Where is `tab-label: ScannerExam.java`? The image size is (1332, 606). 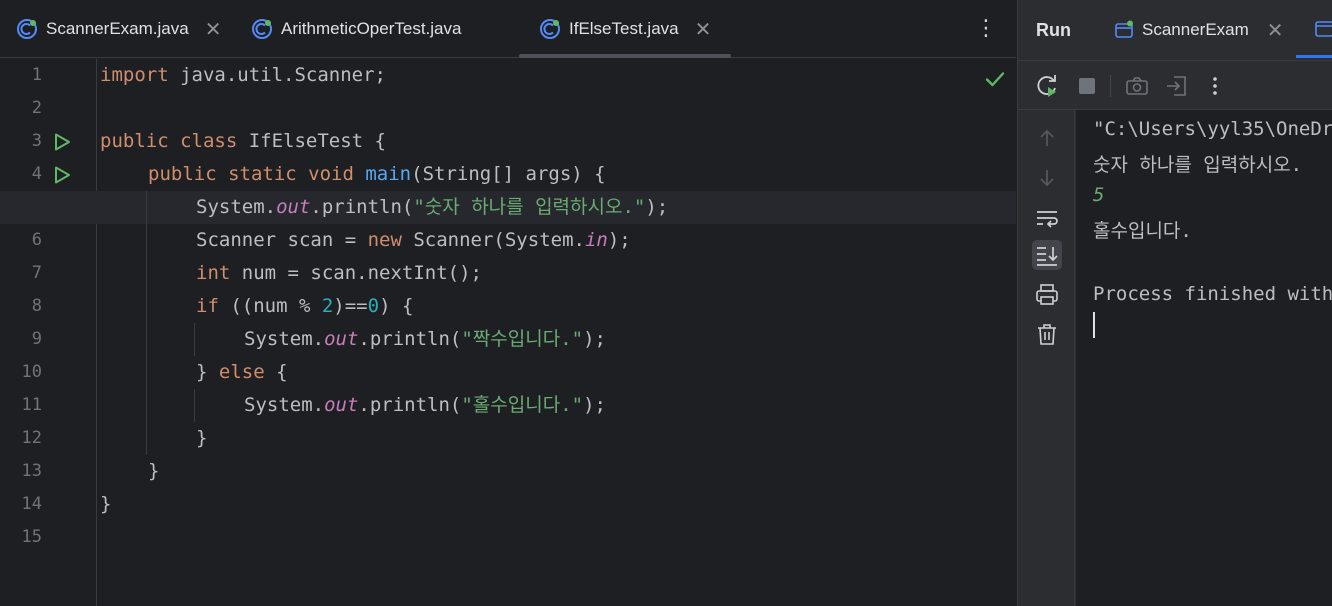 tab-label: ScannerExam.java is located at coordinates (117, 28).